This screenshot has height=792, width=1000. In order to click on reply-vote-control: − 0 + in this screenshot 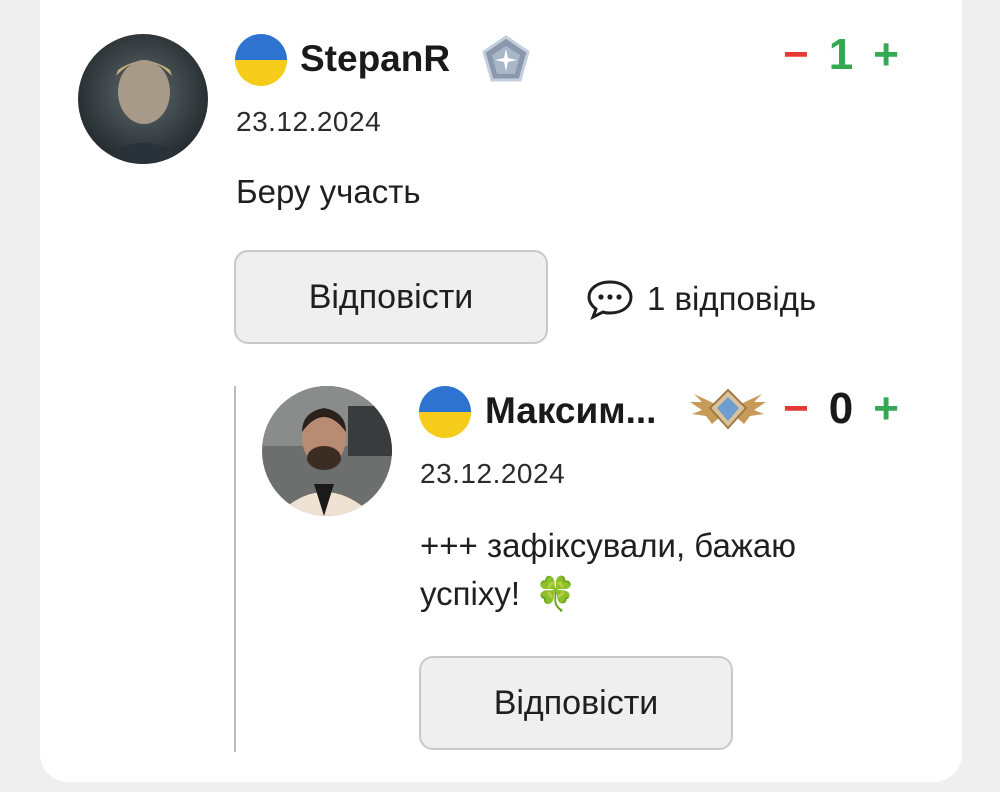, I will do `click(841, 409)`.